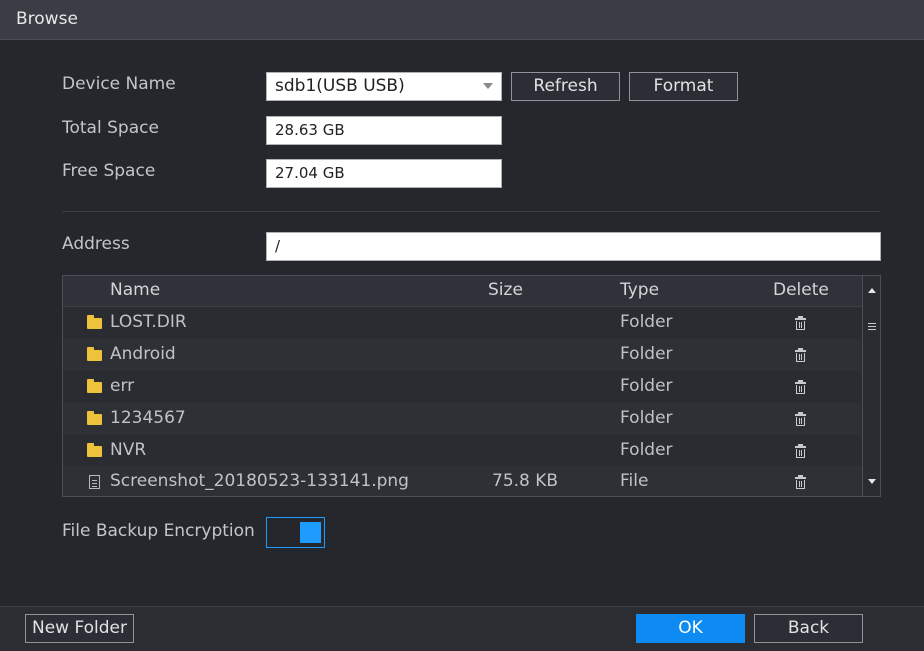 The image size is (924, 651). I want to click on refresh-button: Refresh, so click(565, 86).